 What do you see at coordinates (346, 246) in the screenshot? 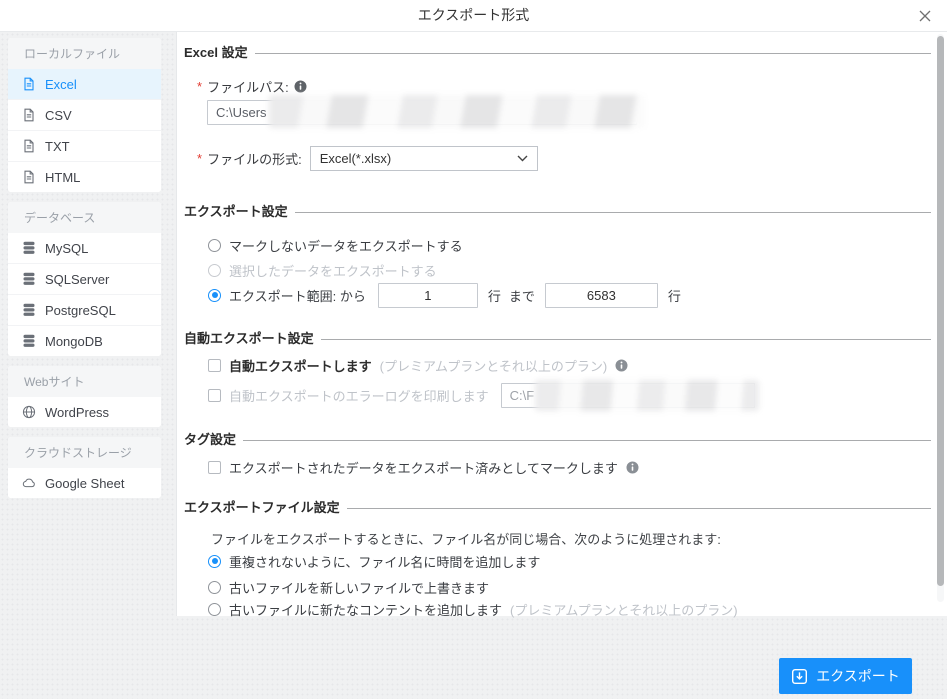
I see `option-label: マークしないデータをエクスポートする` at bounding box center [346, 246].